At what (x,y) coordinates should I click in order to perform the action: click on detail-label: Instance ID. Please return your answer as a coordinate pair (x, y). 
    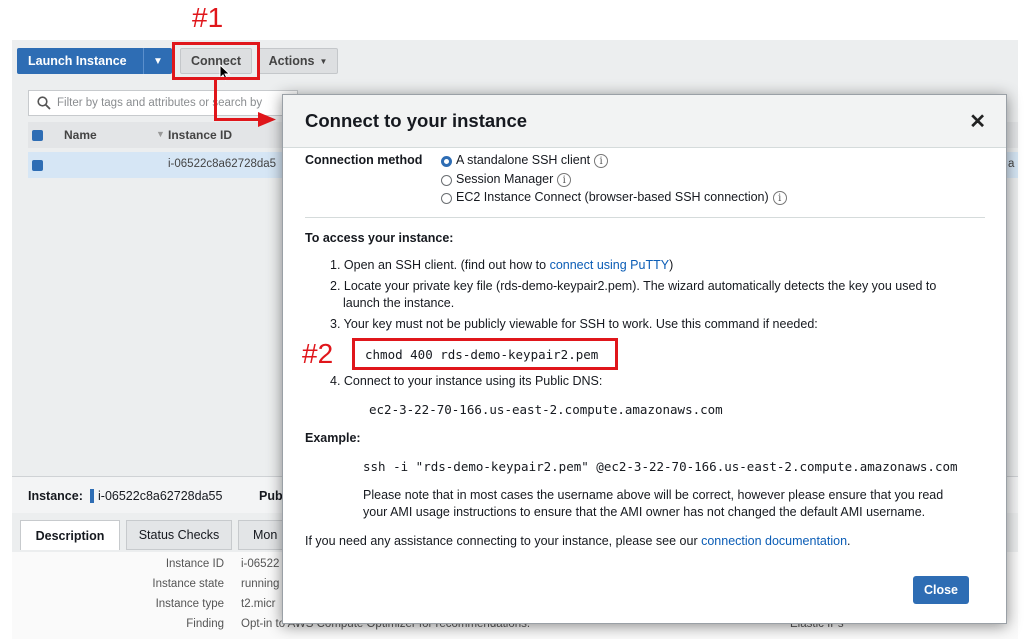
    Looking at the image, I should click on (194, 564).